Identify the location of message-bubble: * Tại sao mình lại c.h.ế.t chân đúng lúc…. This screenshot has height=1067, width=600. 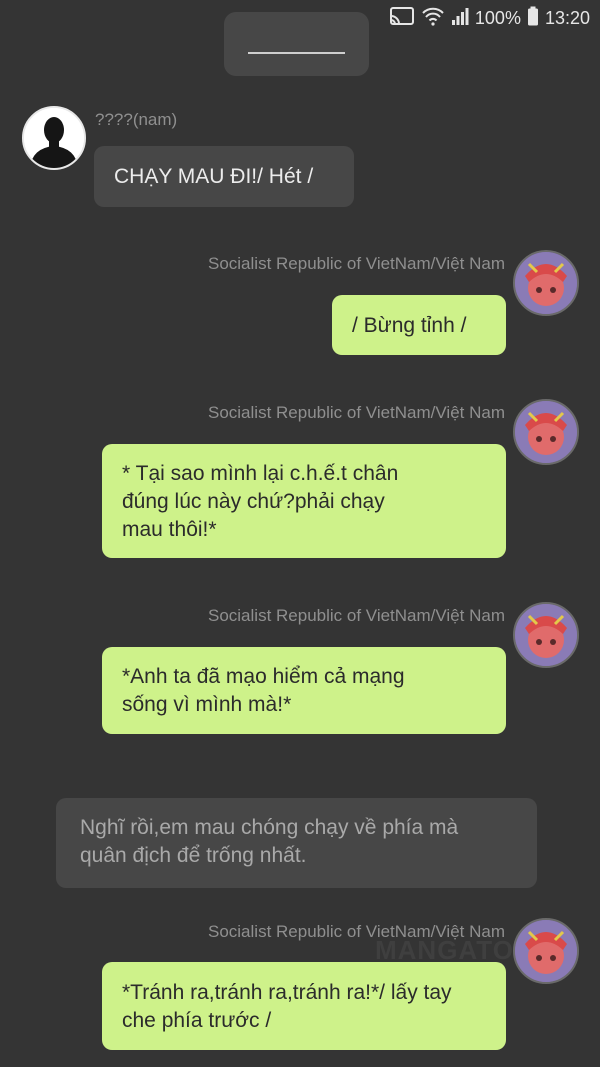
(304, 501).